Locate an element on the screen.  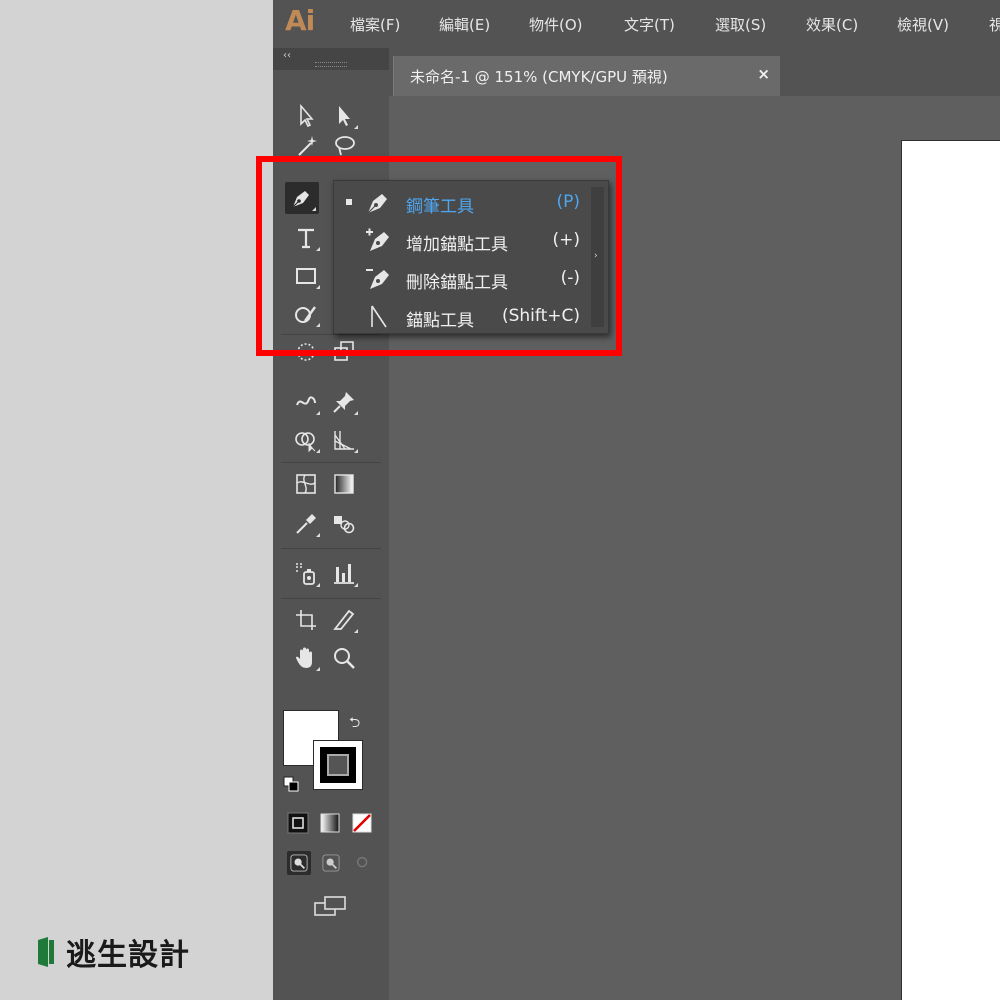
brand-name: 逃生設計 is located at coordinates (128, 955).